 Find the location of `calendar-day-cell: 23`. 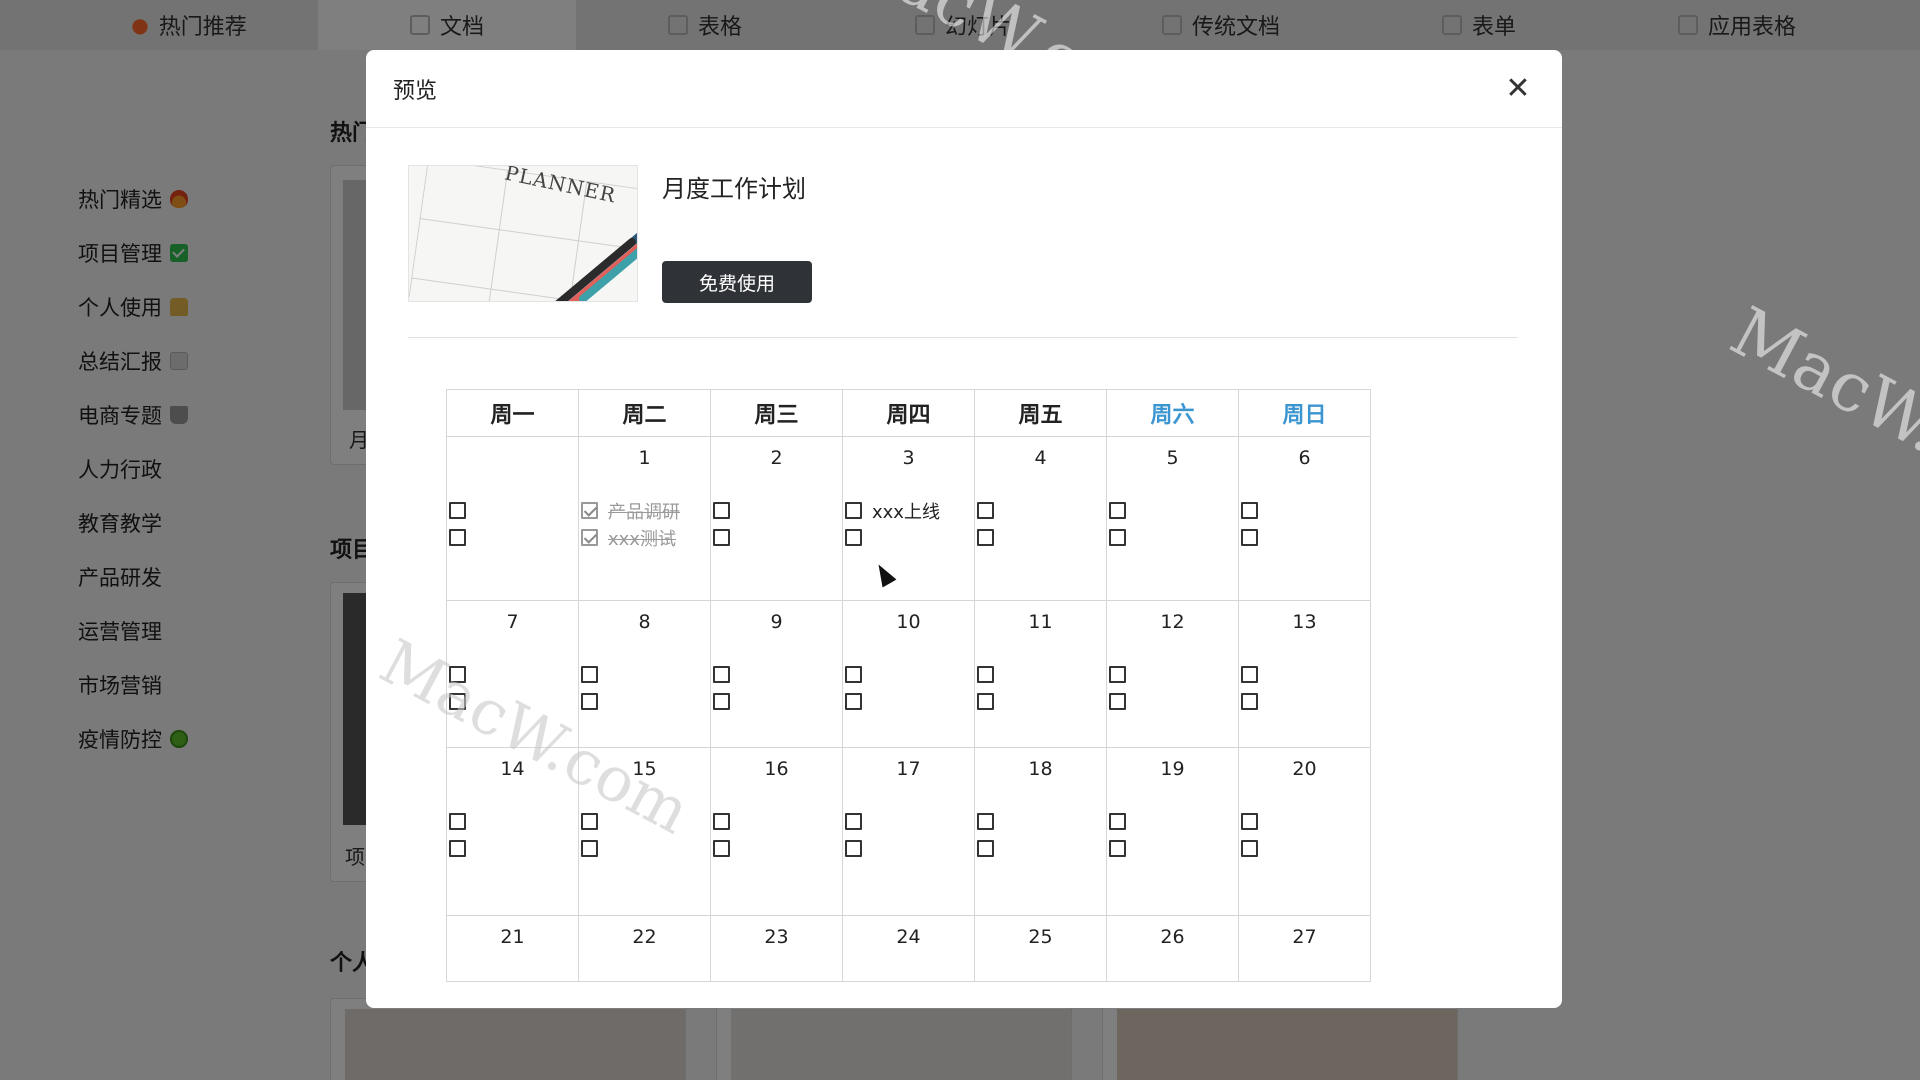

calendar-day-cell: 23 is located at coordinates (776, 948).